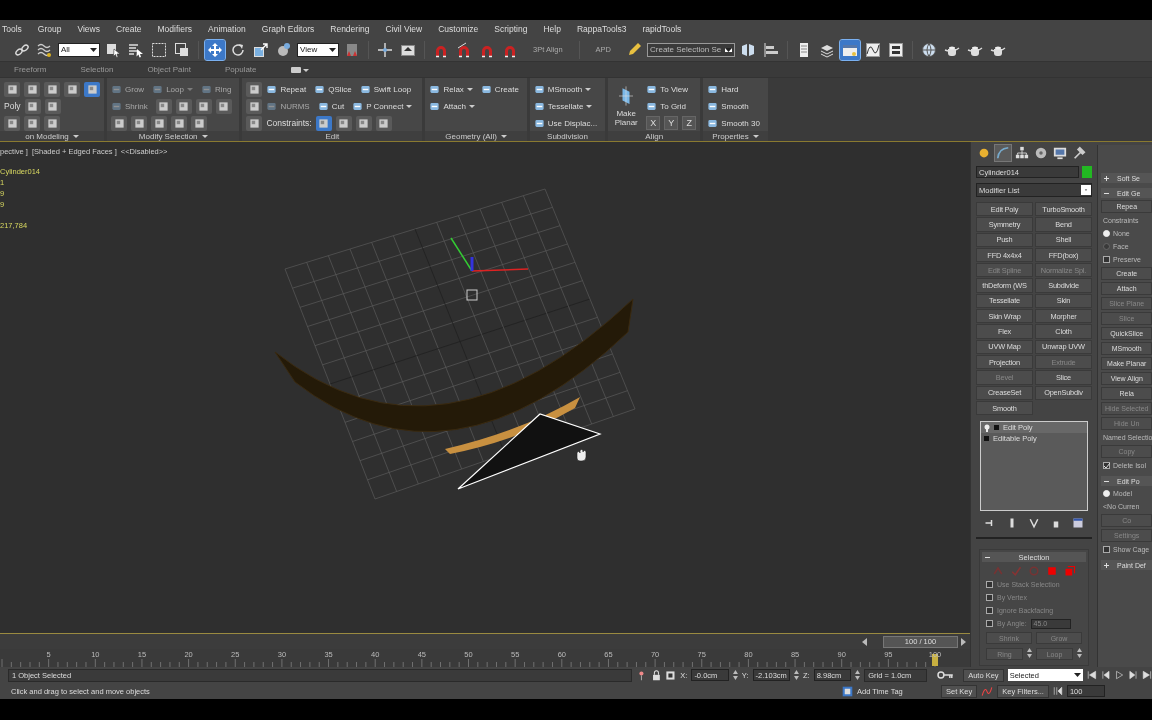 The width and height of the screenshot is (1152, 720). What do you see at coordinates (671, 123) in the screenshot?
I see `axis-button: Y` at bounding box center [671, 123].